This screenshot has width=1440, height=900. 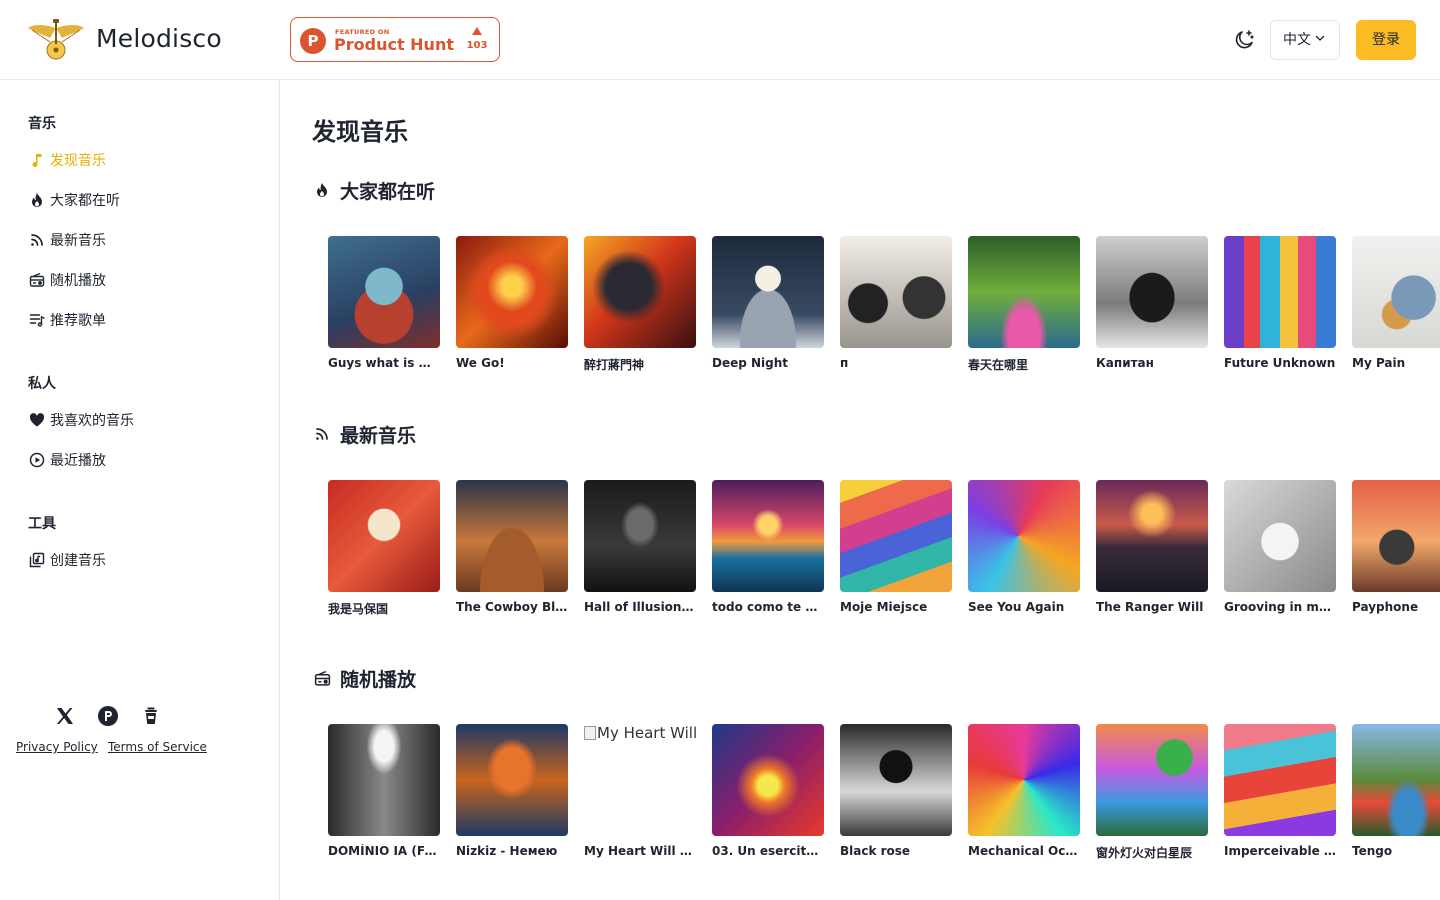 What do you see at coordinates (384, 851) in the screenshot?
I see `song-title: DOMÍNIO IA (Full Album)` at bounding box center [384, 851].